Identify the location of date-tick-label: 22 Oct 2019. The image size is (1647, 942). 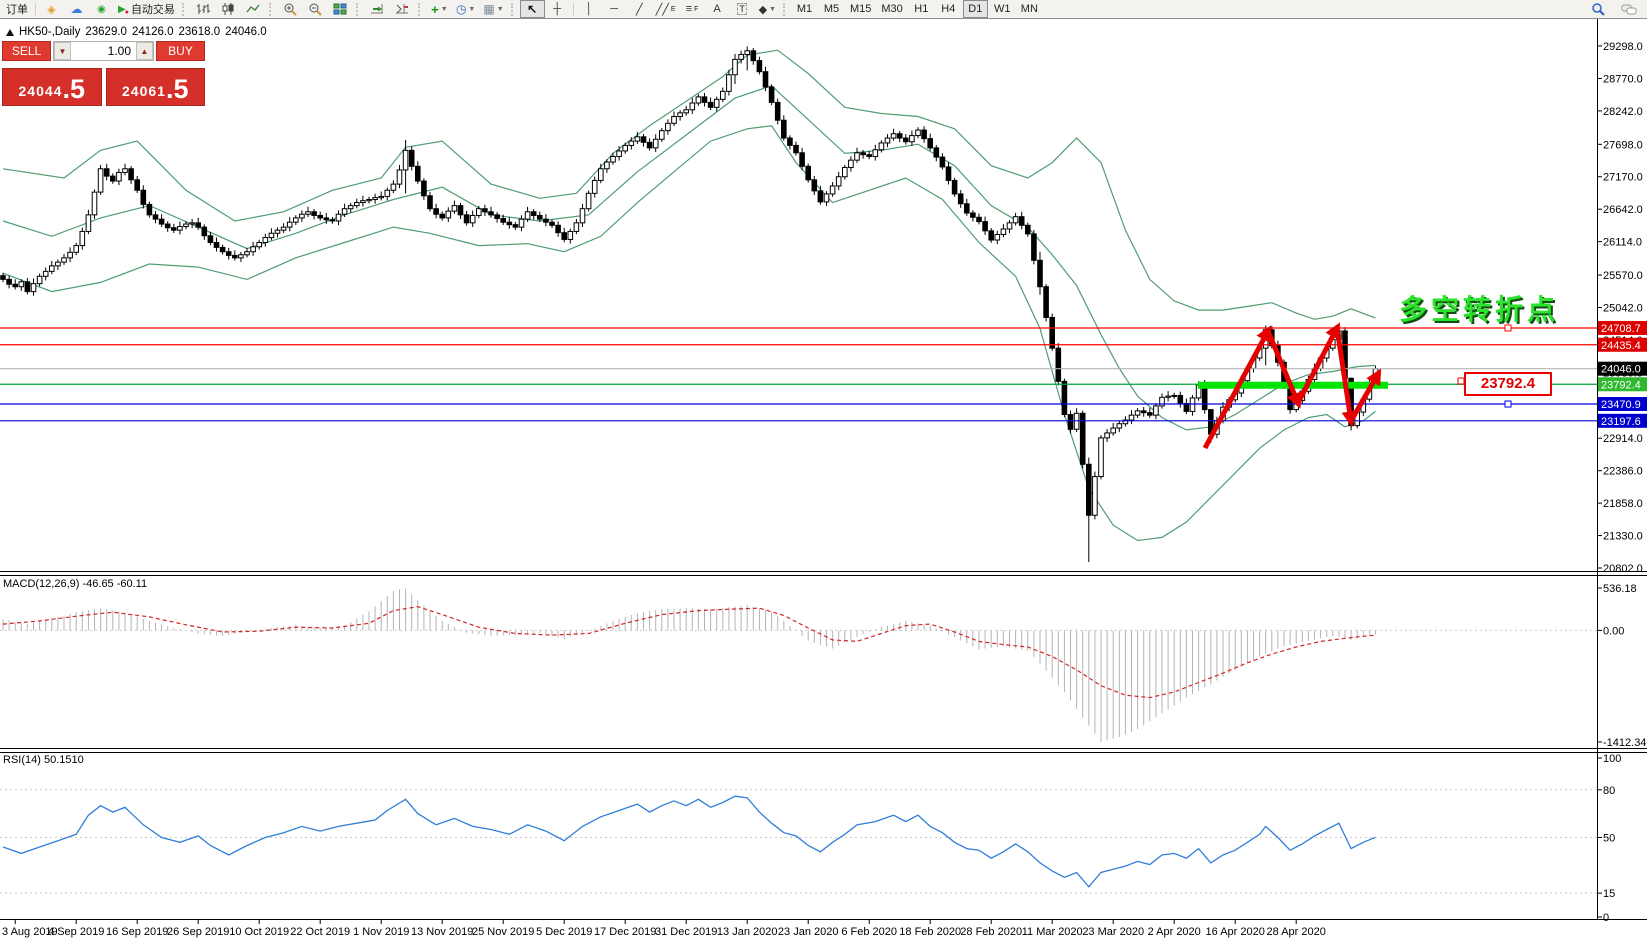
(320, 932).